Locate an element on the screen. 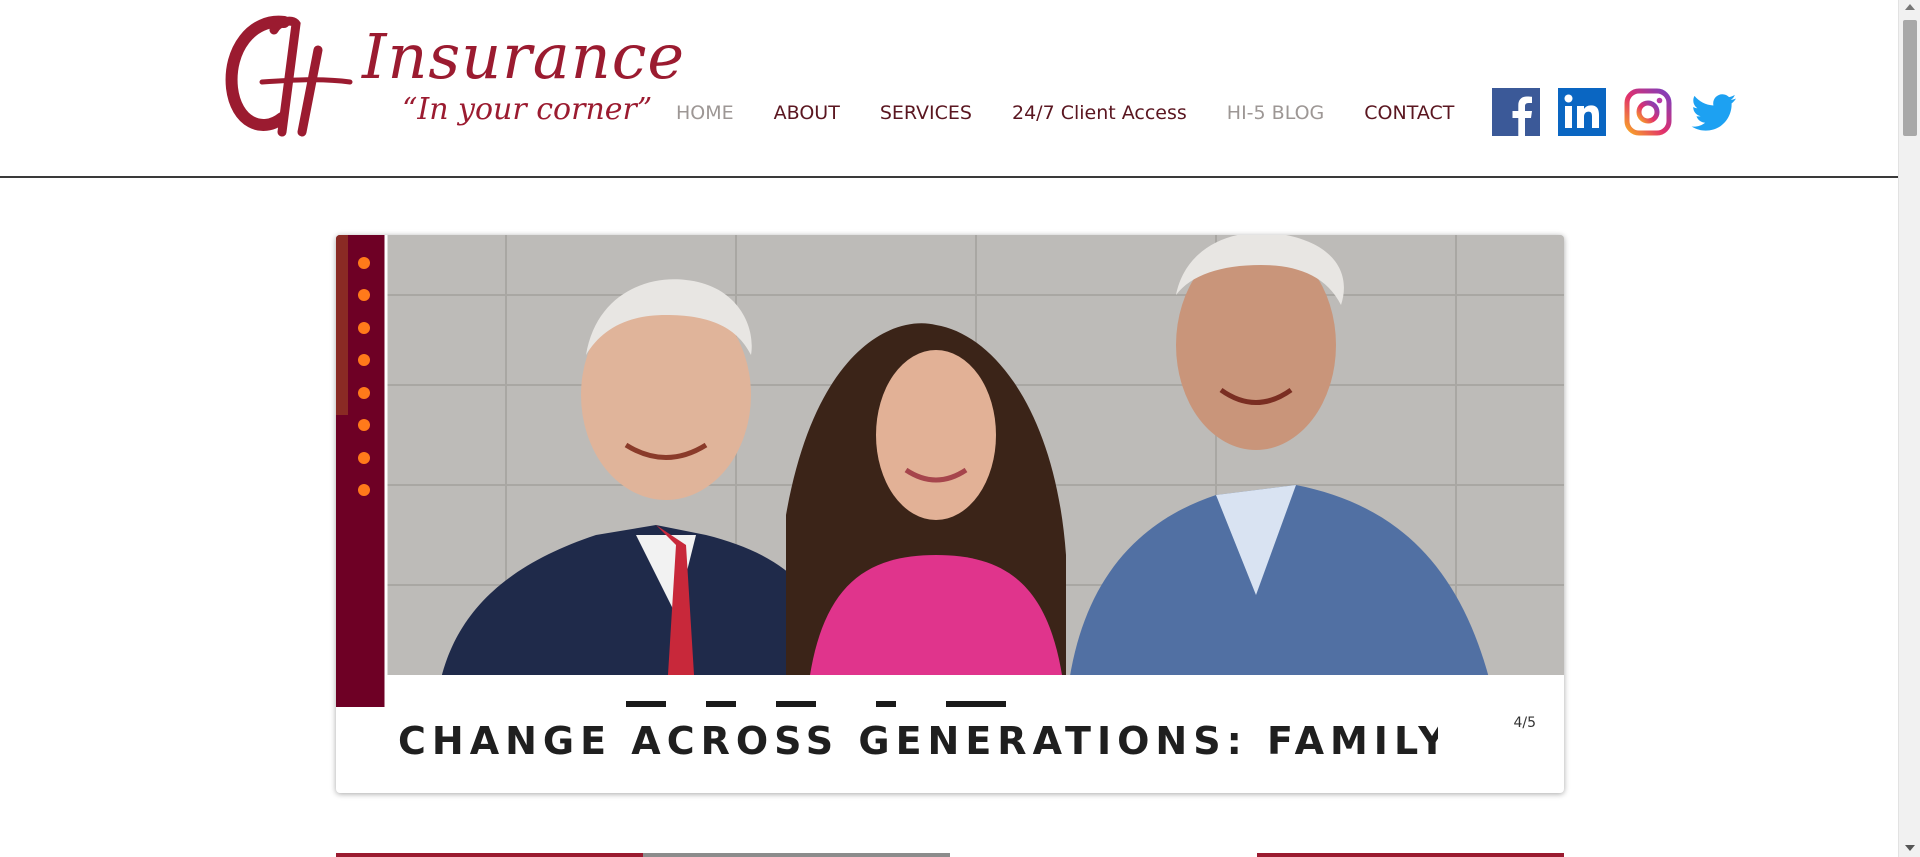 The width and height of the screenshot is (1920, 857). slide-counter: 4/5 is located at coordinates (1524, 723).